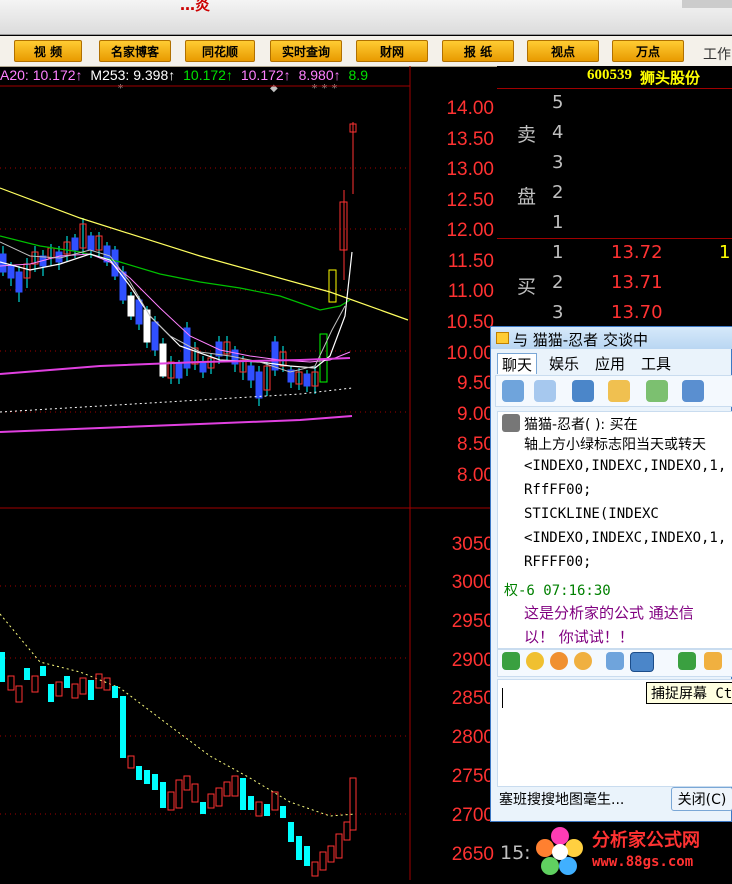 This screenshot has width=732, height=884. I want to click on magic-emoji-icon, so click(559, 661).